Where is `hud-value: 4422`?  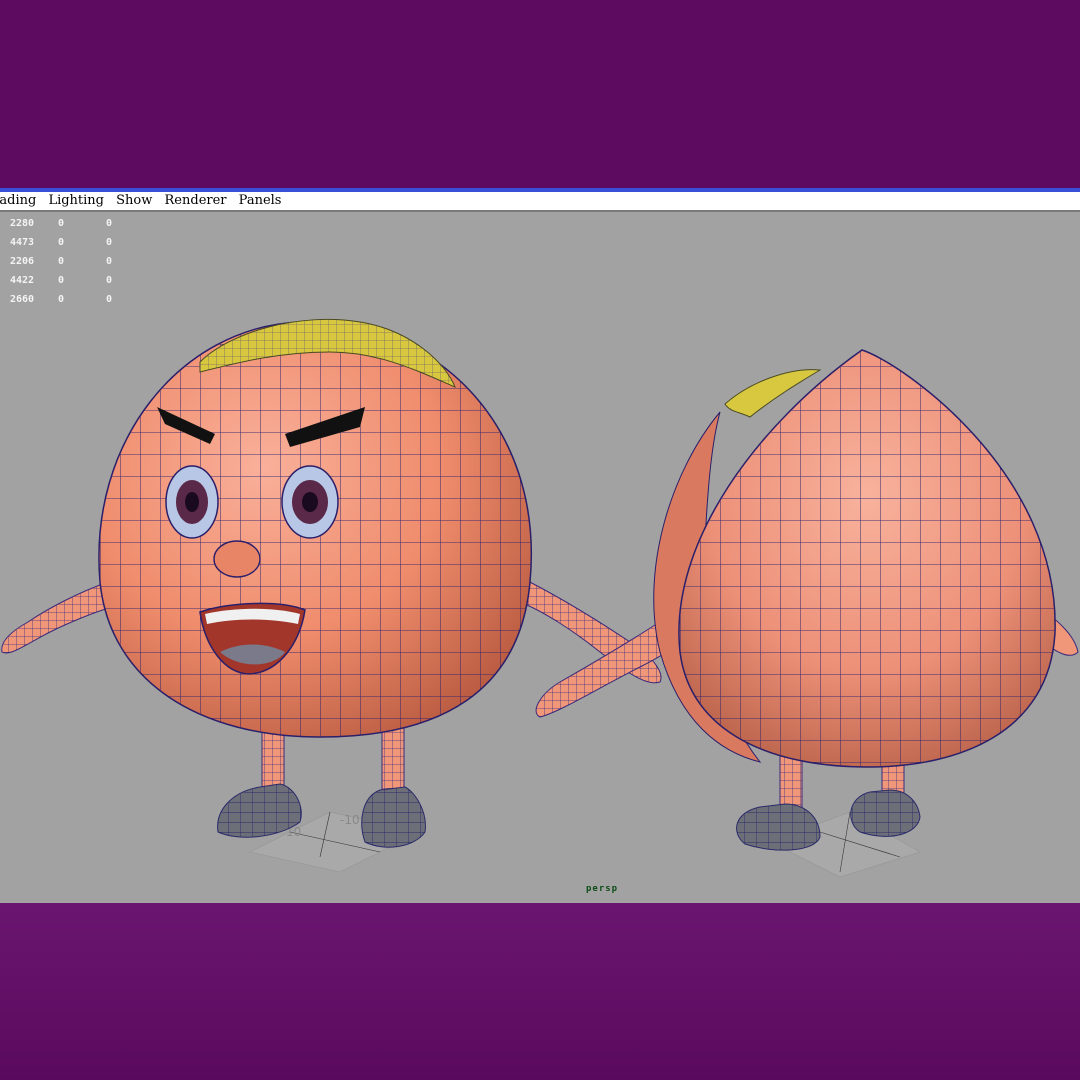
hud-value: 4422 is located at coordinates (22, 280).